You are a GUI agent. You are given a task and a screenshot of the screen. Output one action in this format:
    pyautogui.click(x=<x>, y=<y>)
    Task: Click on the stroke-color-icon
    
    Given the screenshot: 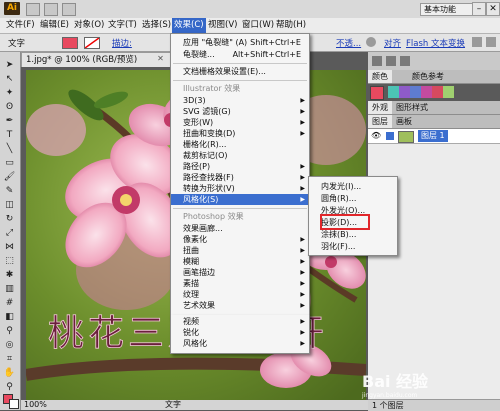 What is the action you would take?
    pyautogui.click(x=14, y=404)
    